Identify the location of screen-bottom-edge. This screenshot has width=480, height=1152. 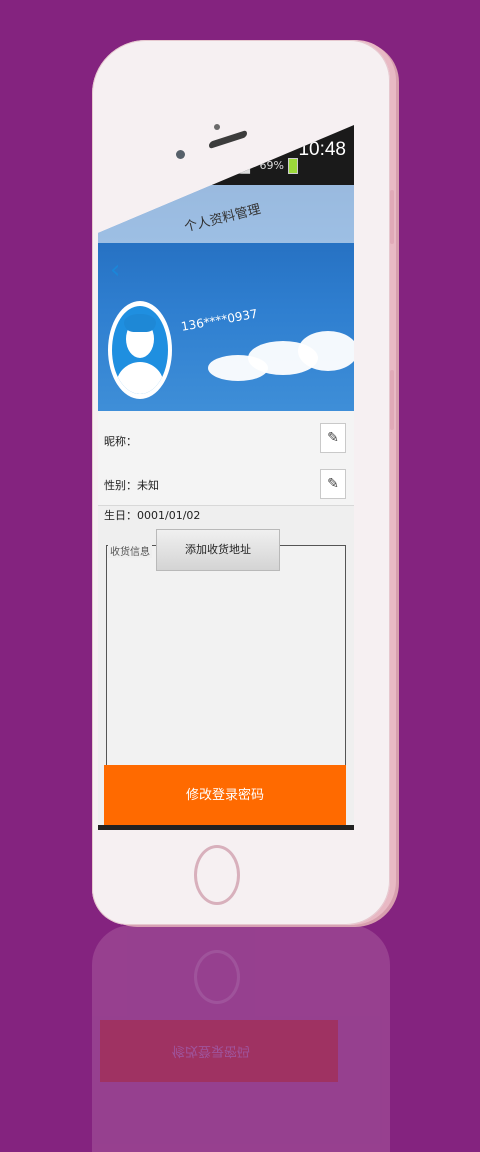
(226, 827).